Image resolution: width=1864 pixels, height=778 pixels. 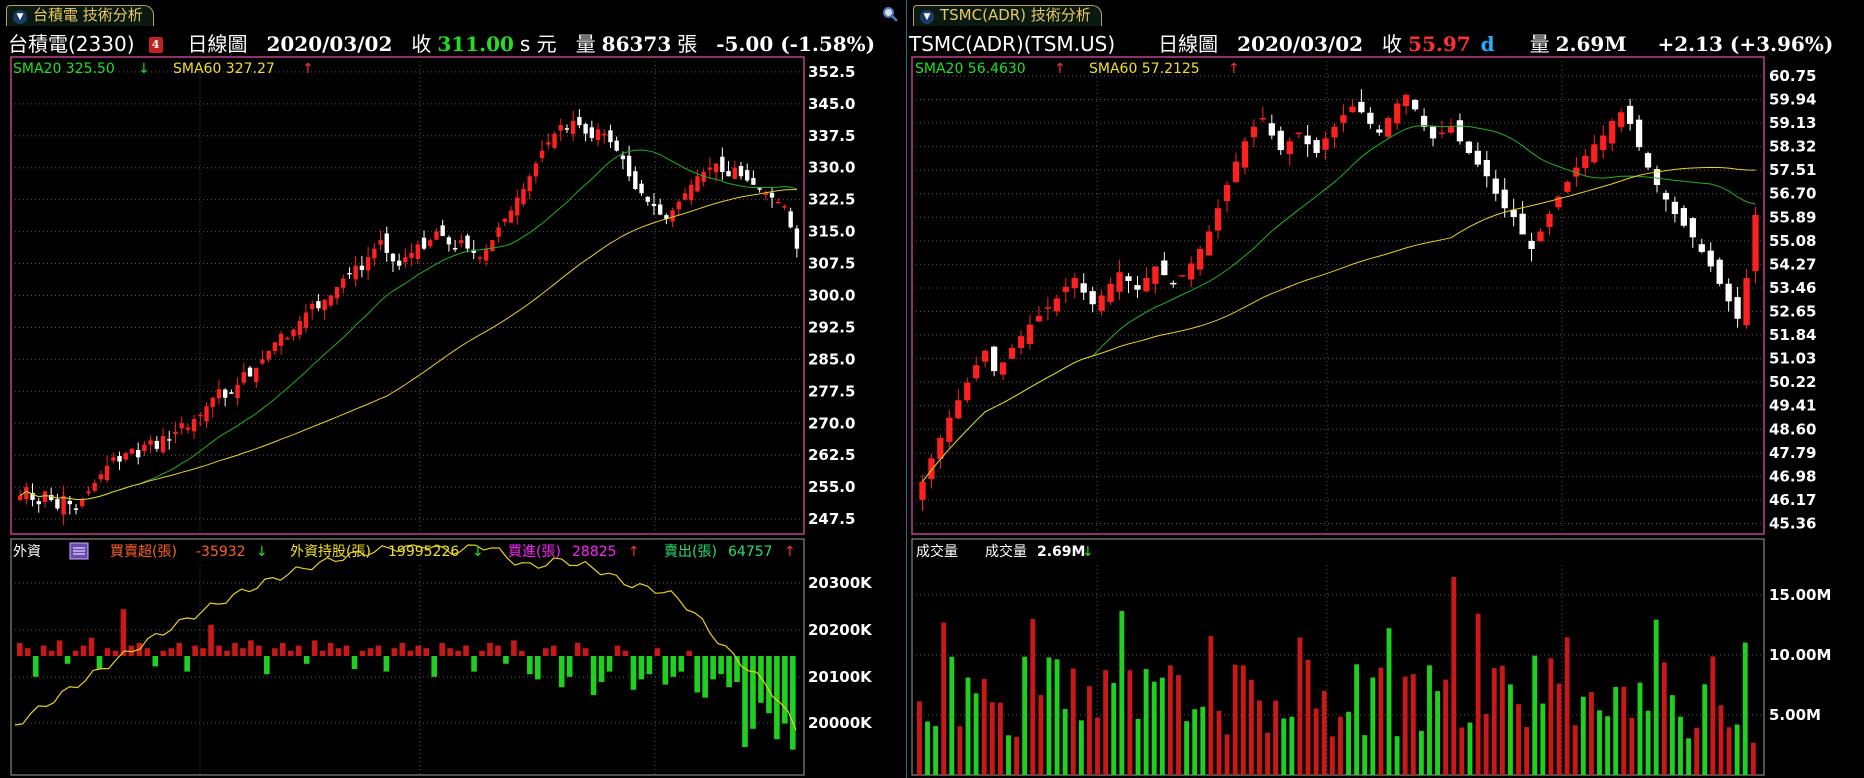 What do you see at coordinates (831, 359) in the screenshot?
I see `y-tick-label: 285.0` at bounding box center [831, 359].